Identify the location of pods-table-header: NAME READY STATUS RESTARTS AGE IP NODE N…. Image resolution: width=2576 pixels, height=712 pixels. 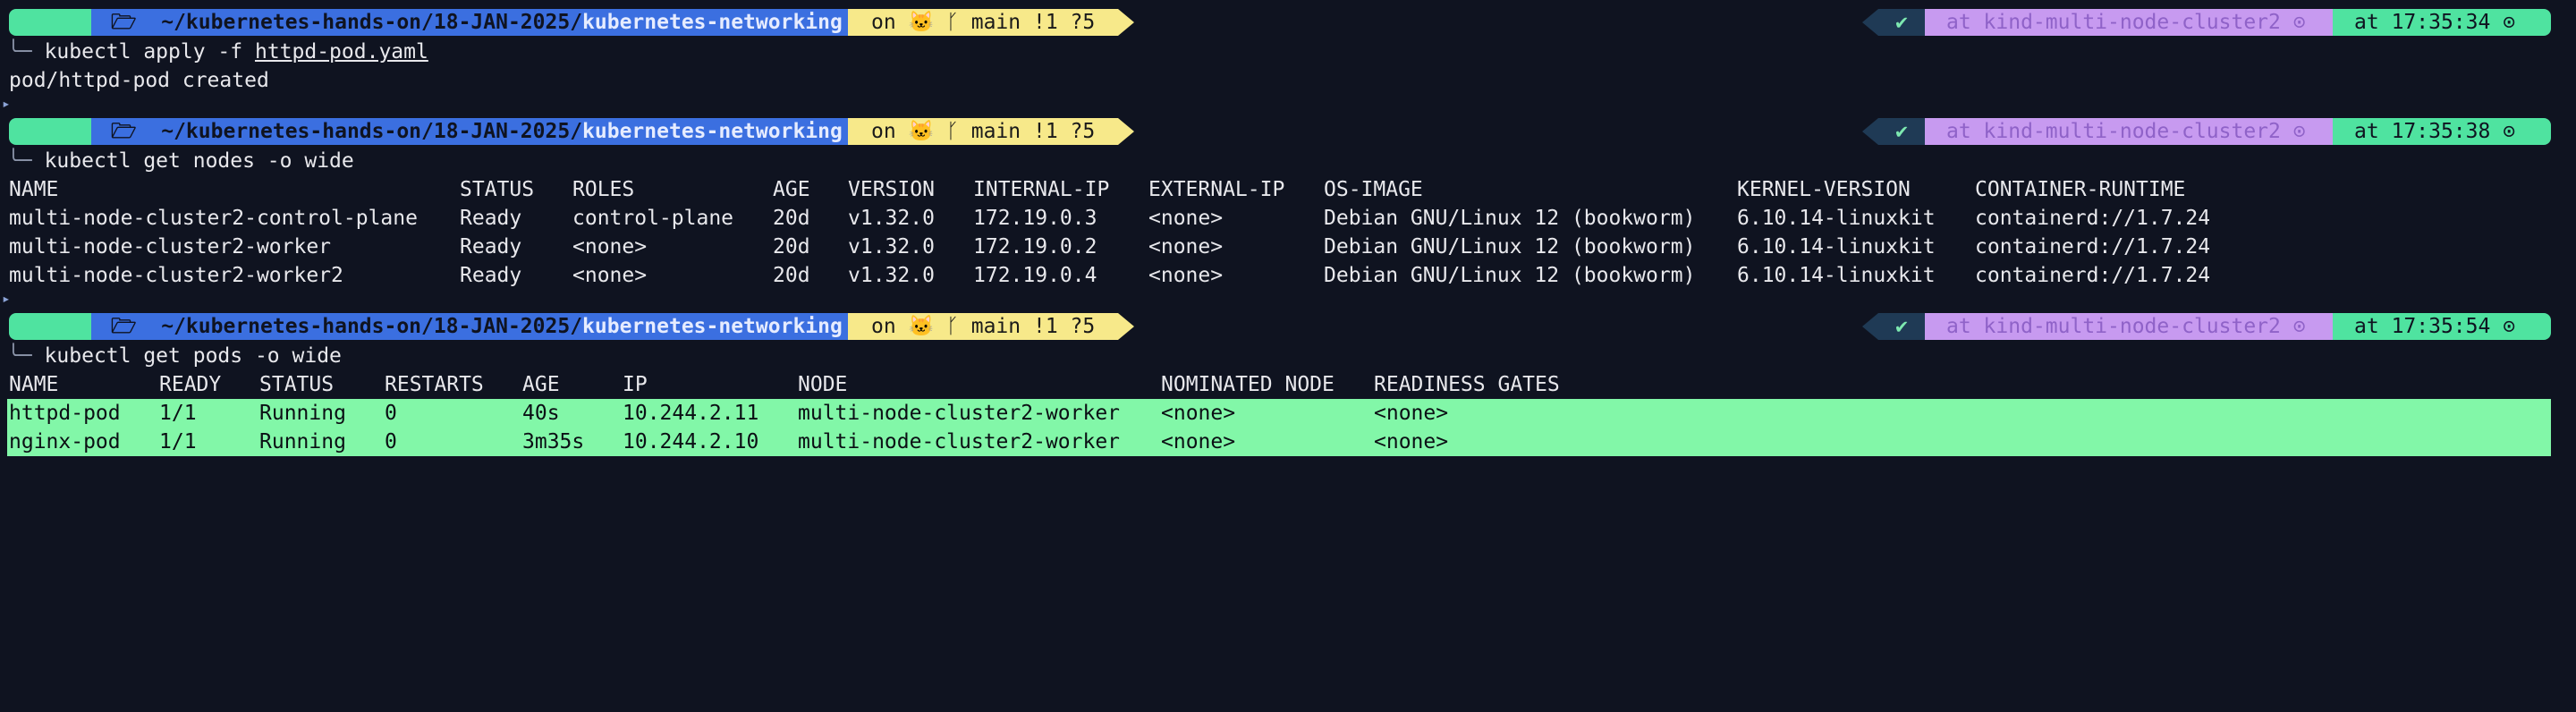
(784, 384).